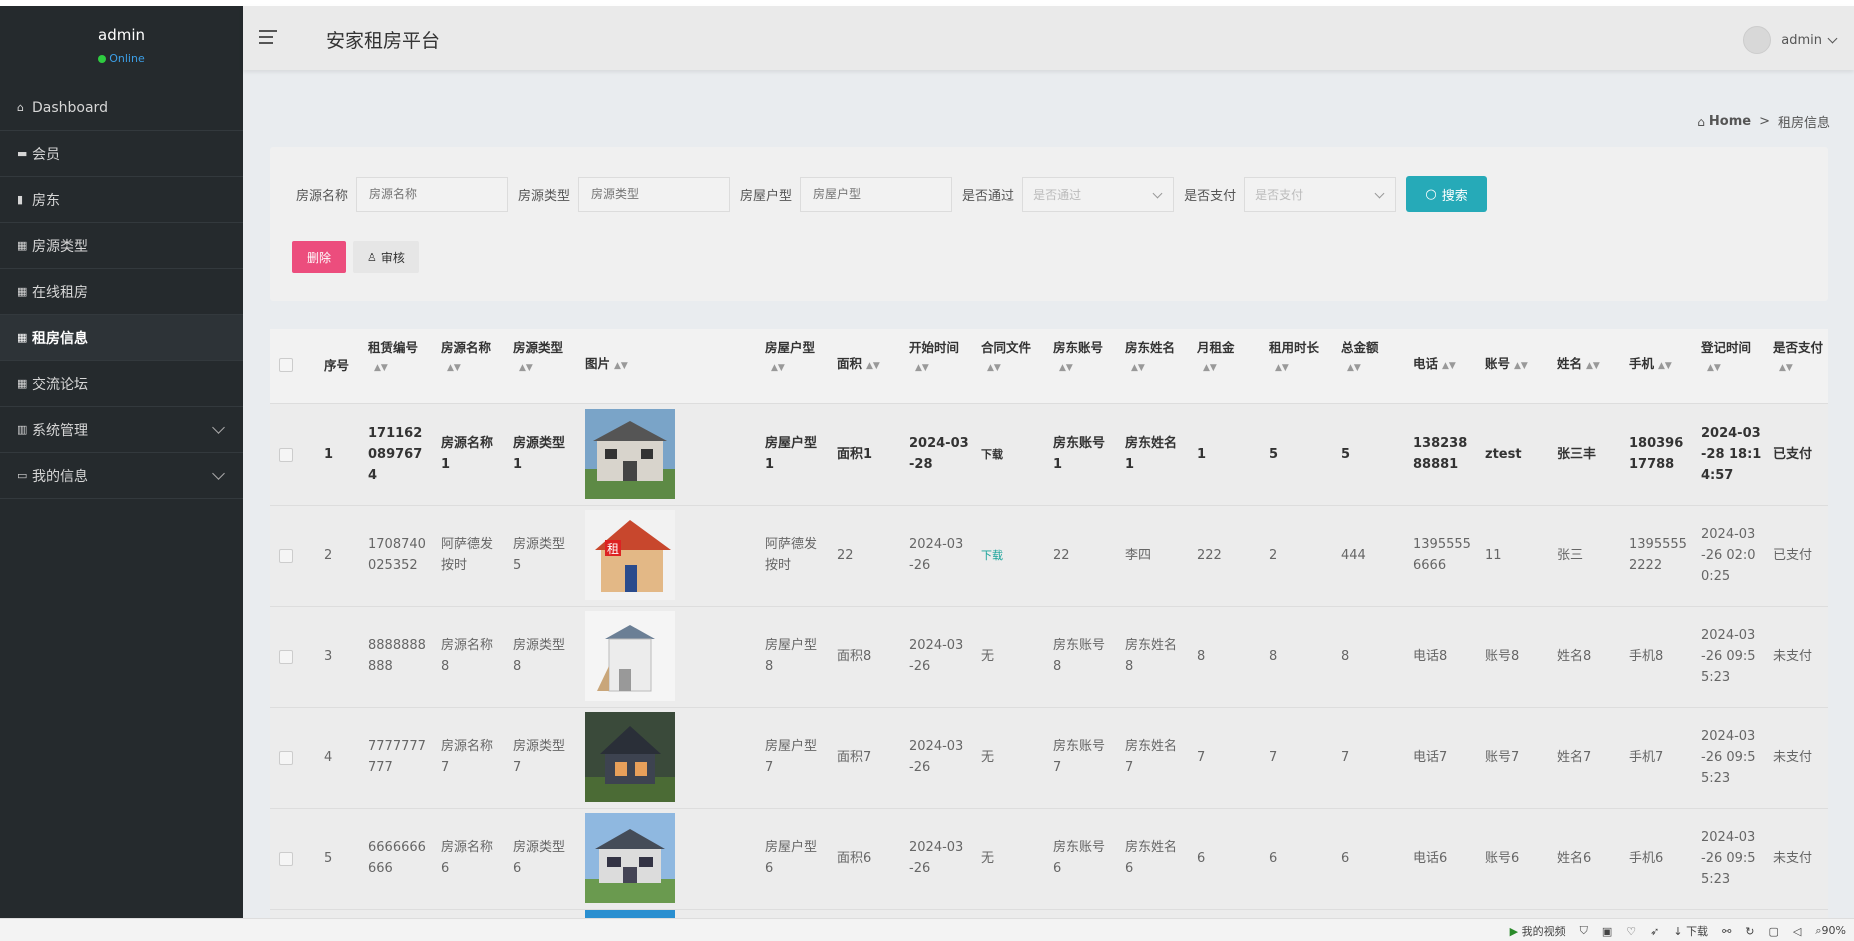 The width and height of the screenshot is (1854, 941). I want to click on cell-text: 444, so click(1353, 555).